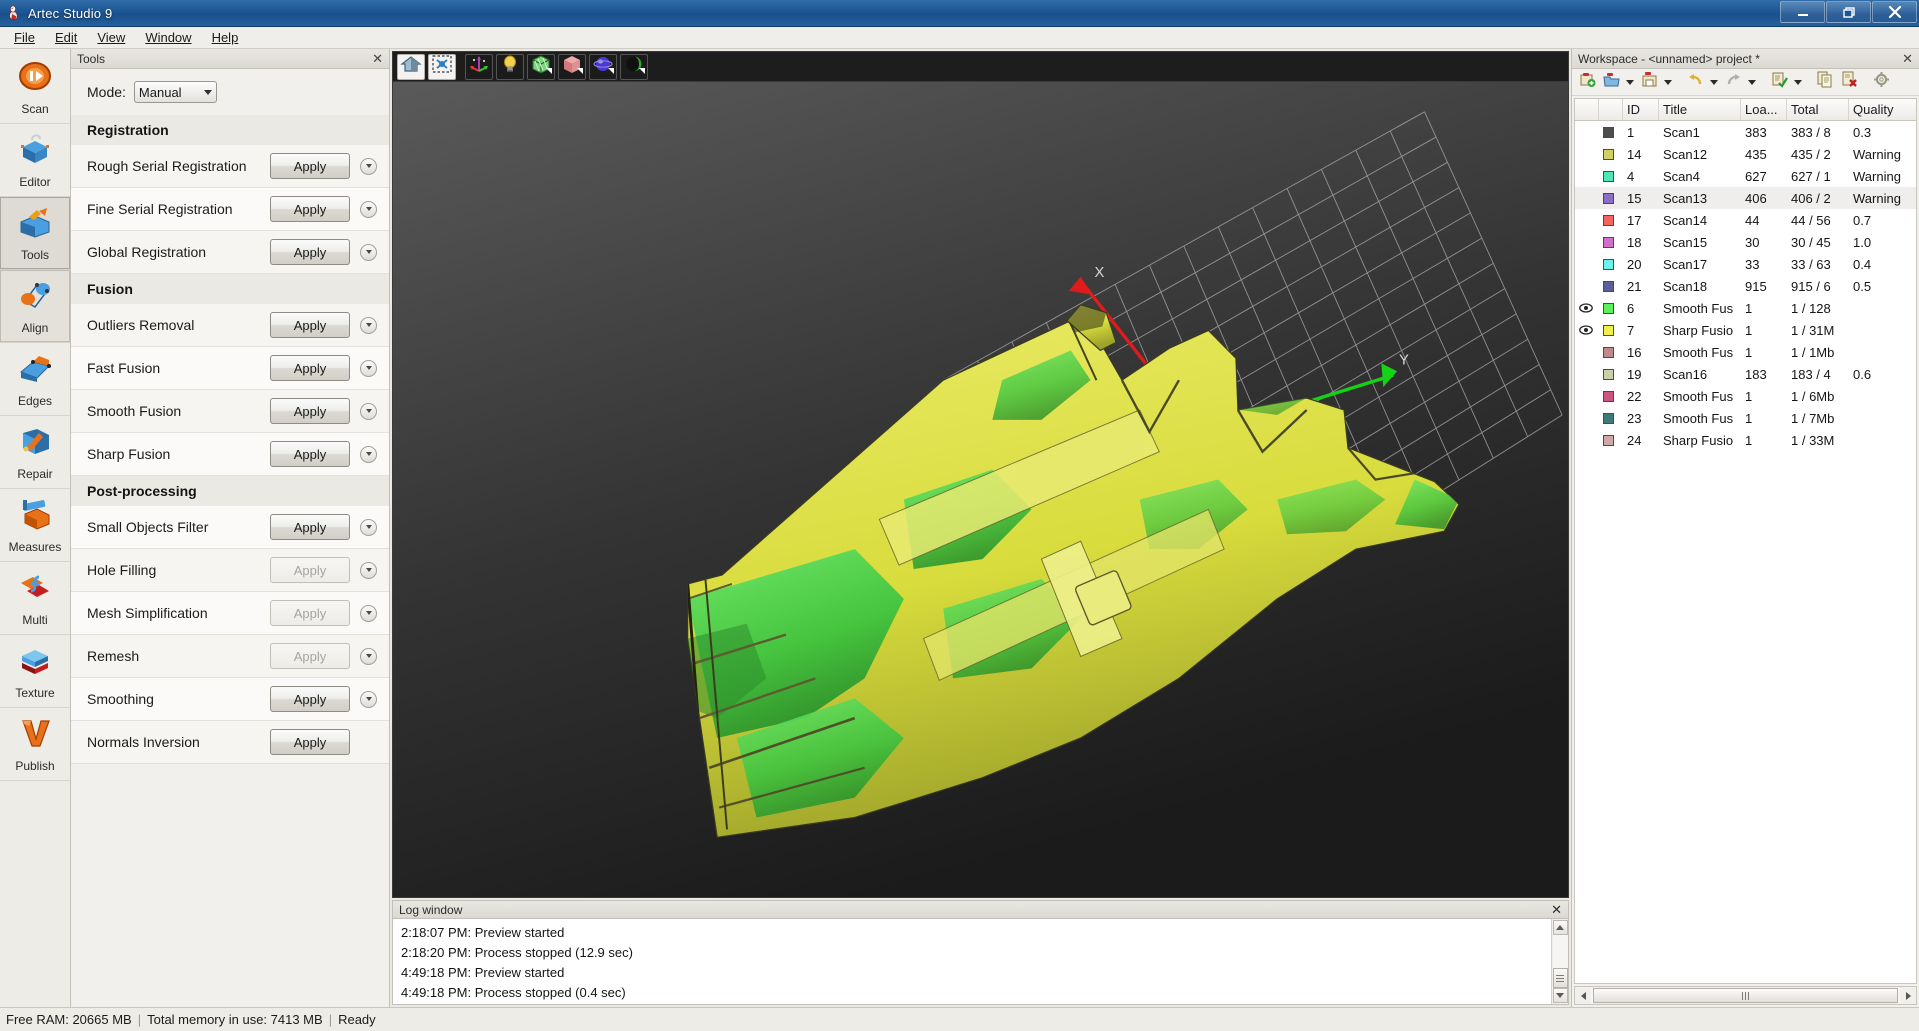 This screenshot has width=1919, height=1031. What do you see at coordinates (310, 166) in the screenshot?
I see `apply-button-rough-serial-registration: Apply` at bounding box center [310, 166].